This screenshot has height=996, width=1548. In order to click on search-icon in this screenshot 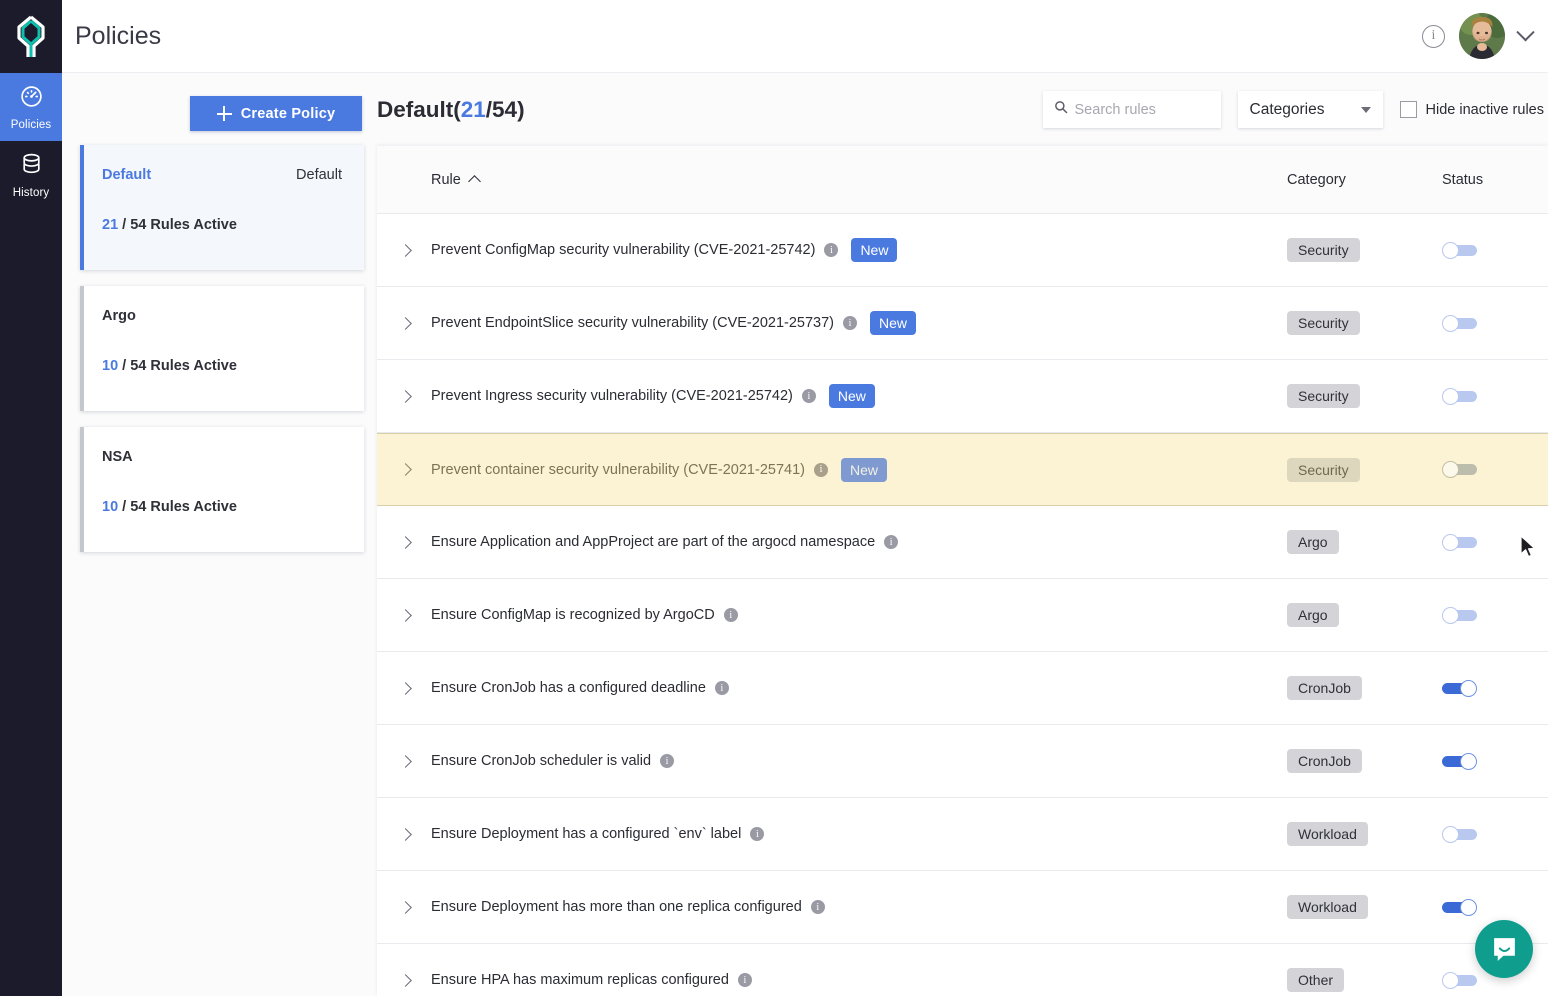, I will do `click(1061, 109)`.